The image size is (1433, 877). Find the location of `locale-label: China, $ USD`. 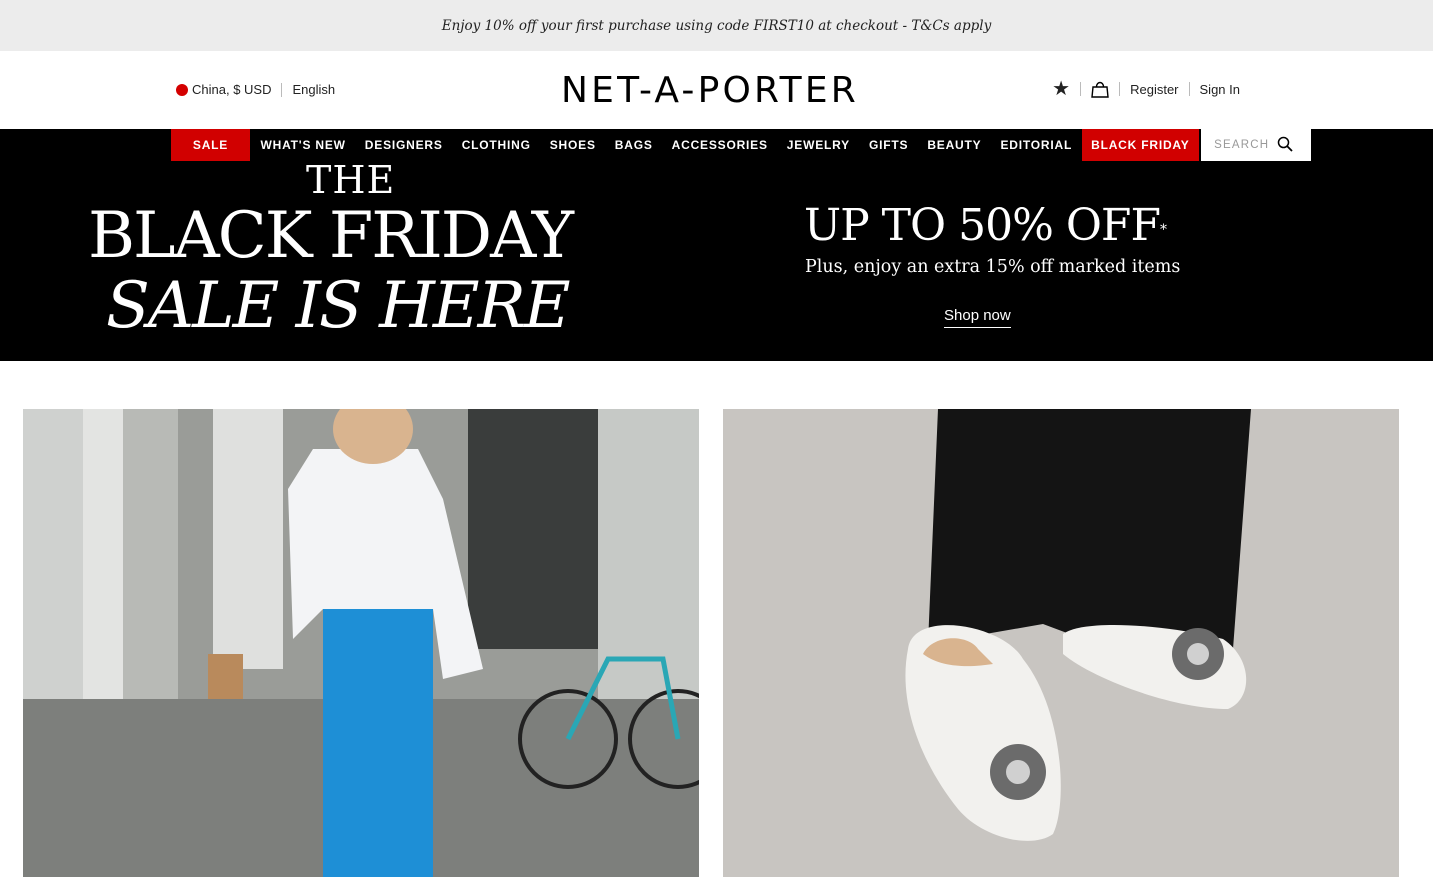

locale-label: China, $ USD is located at coordinates (231, 89).